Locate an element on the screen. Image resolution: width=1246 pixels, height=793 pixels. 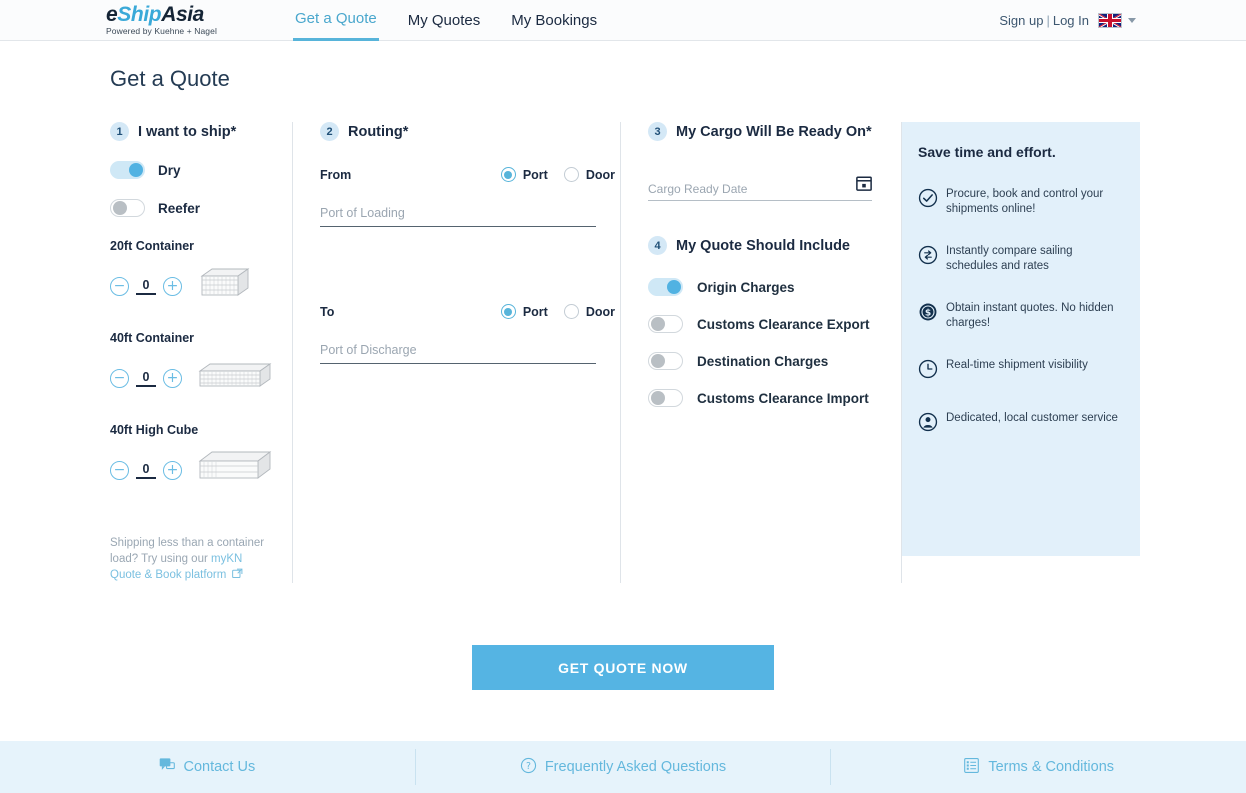
nav-my-bookings: My Bookings is located at coordinates (554, 20).